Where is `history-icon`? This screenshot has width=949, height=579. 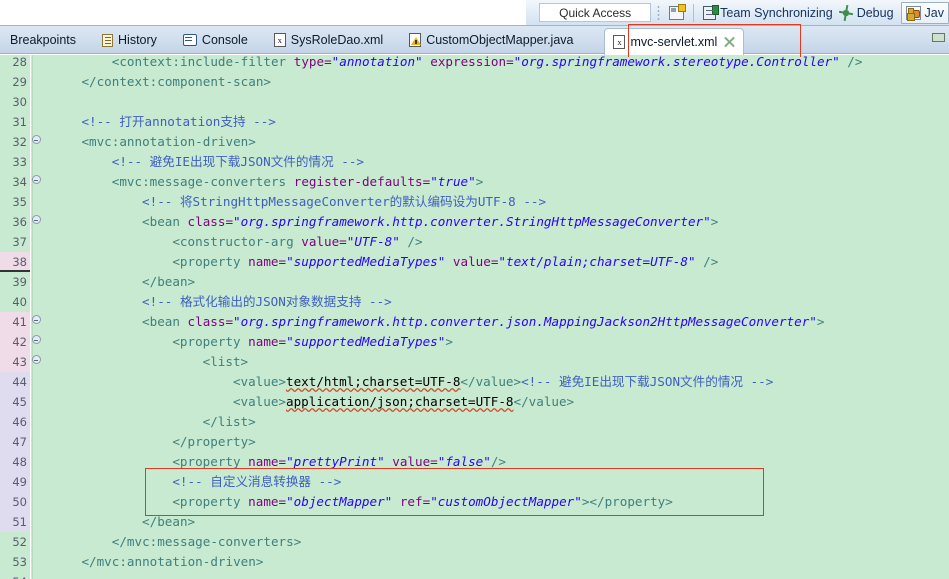 history-icon is located at coordinates (108, 40).